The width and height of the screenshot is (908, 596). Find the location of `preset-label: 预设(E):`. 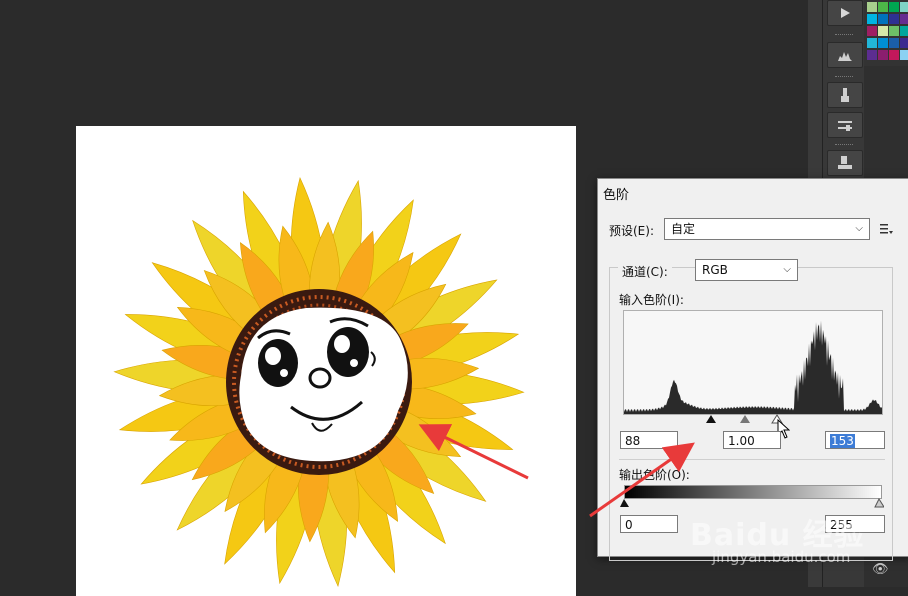

preset-label: 预设(E): is located at coordinates (631, 231).